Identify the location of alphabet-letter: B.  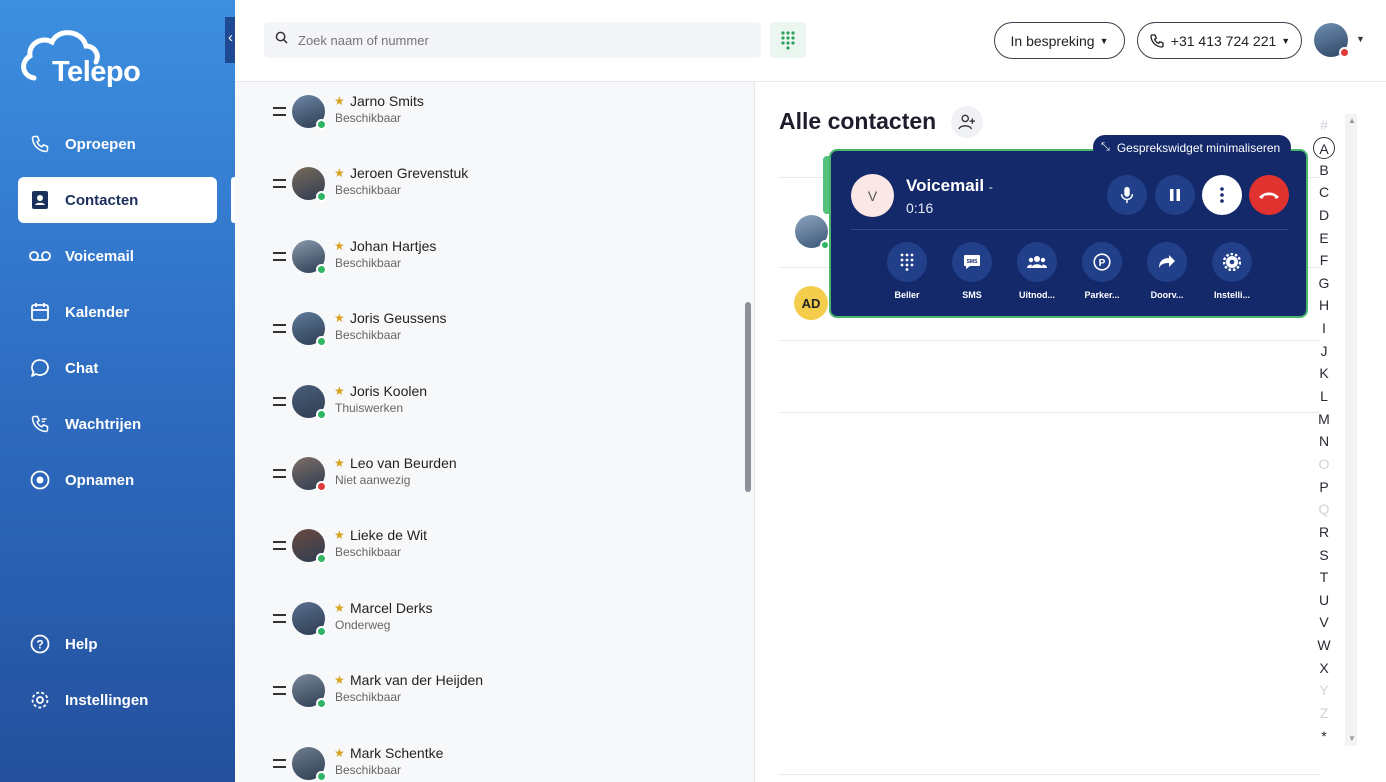
(1324, 170).